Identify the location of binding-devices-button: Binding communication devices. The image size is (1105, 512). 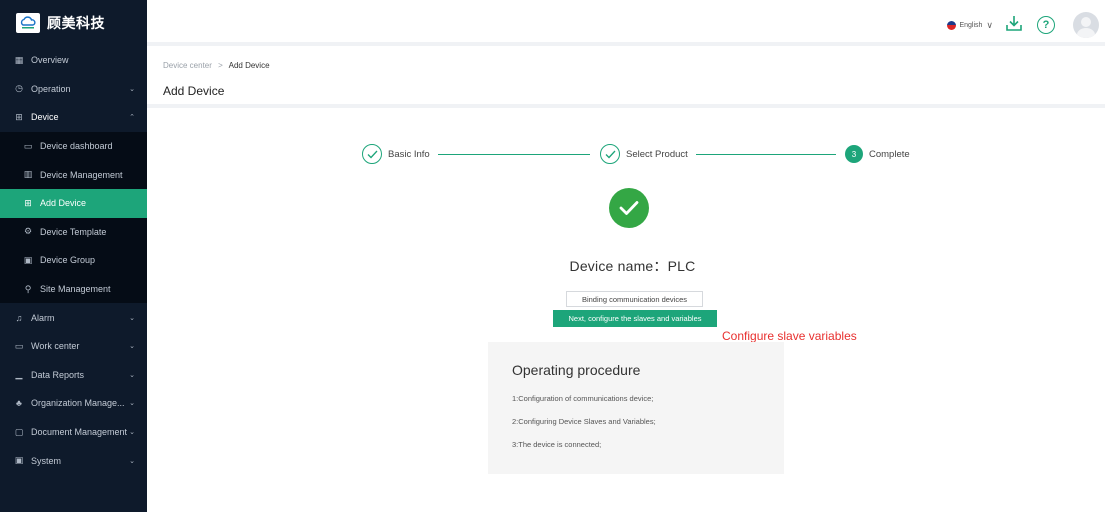
(634, 299).